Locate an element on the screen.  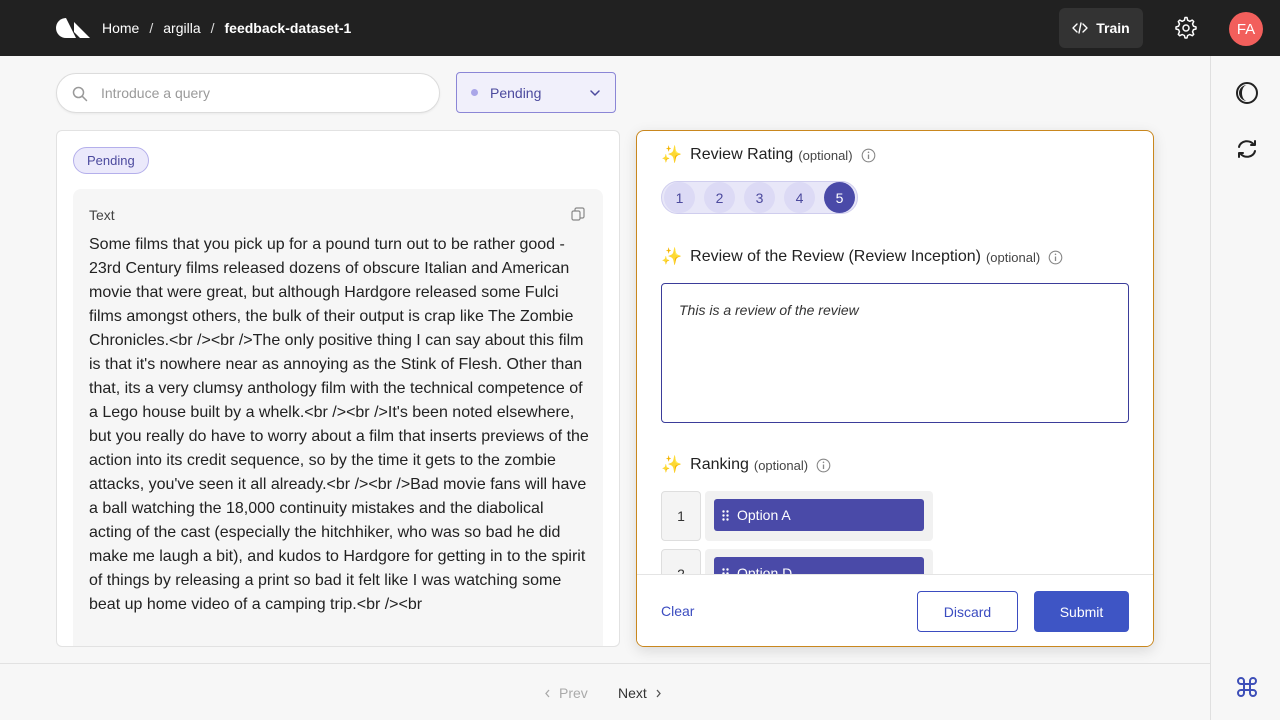
rating-option-5: 5 is located at coordinates (839, 197).